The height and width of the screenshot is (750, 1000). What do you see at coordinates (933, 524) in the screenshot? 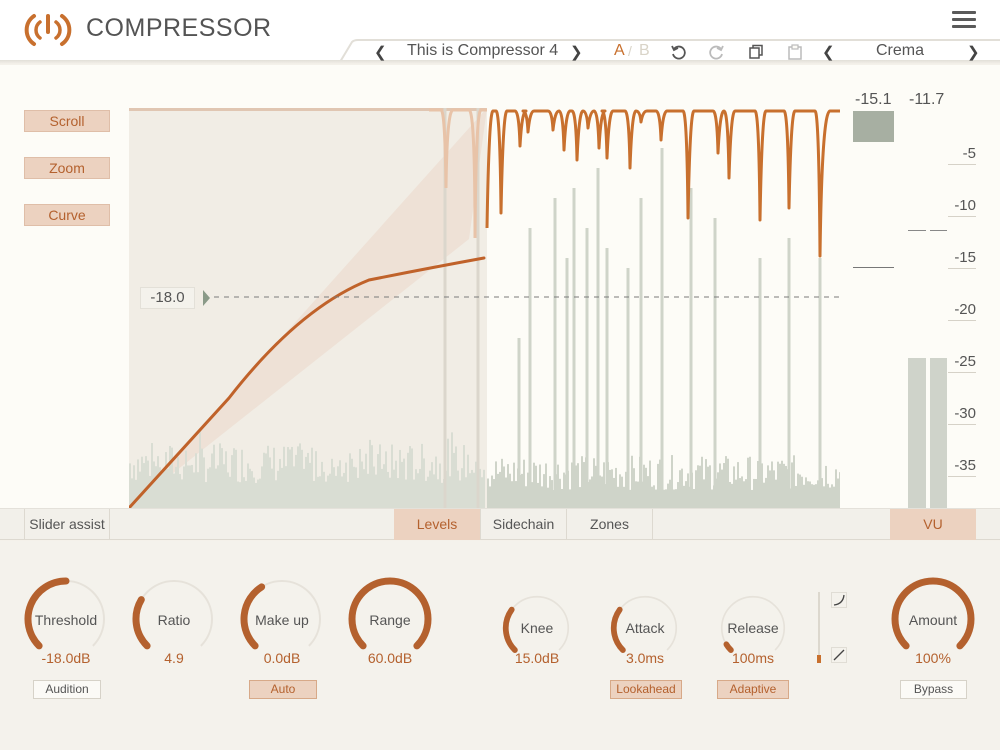
I see `tab-vu: VU` at bounding box center [933, 524].